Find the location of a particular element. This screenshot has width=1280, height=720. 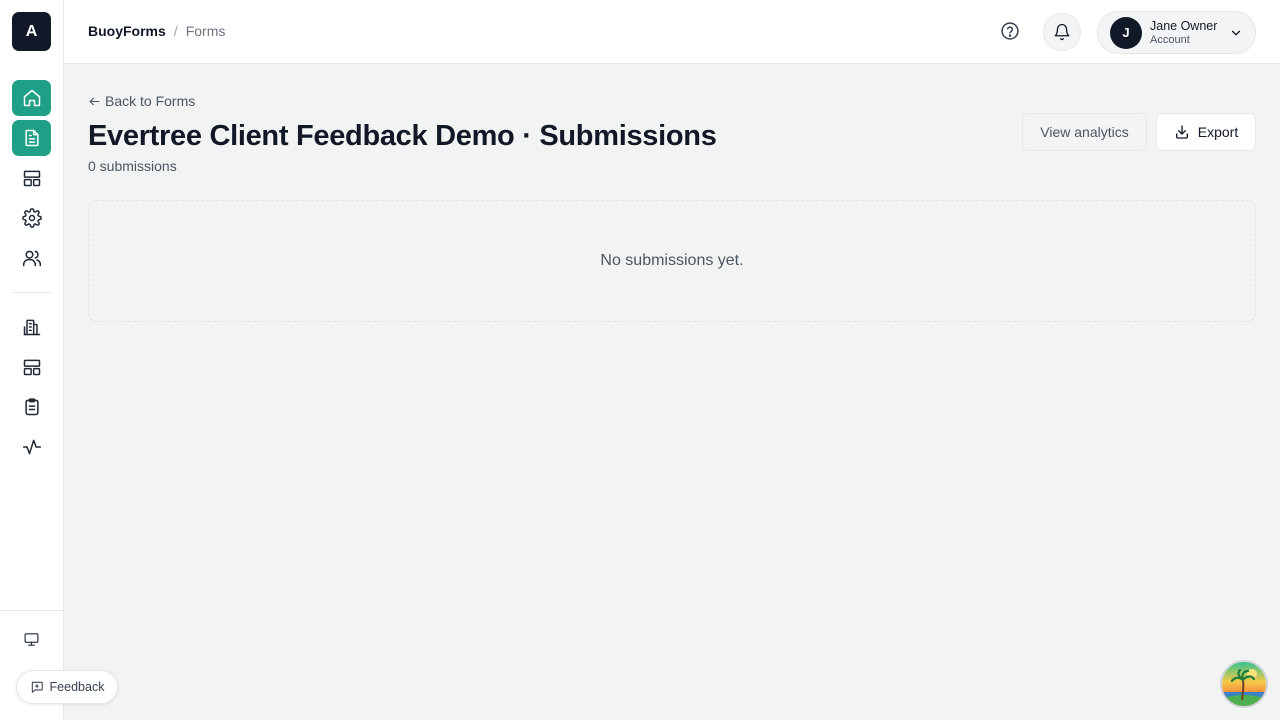

download-icon is located at coordinates (1181, 132).